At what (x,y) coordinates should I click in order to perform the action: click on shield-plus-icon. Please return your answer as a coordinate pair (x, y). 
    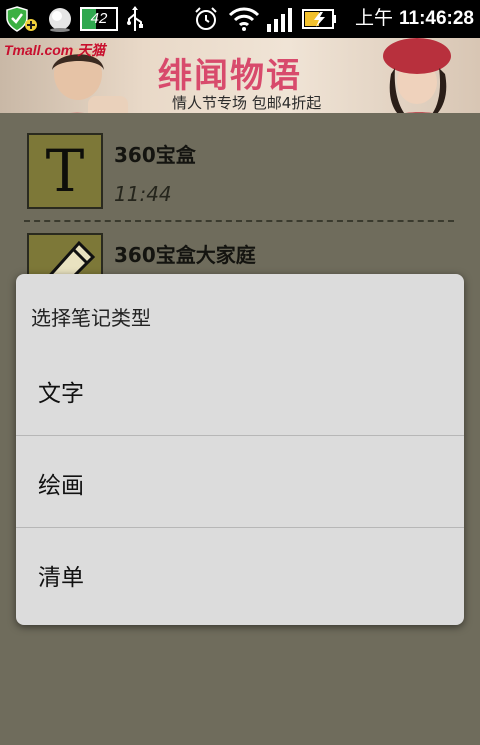
    Looking at the image, I should click on (21, 19).